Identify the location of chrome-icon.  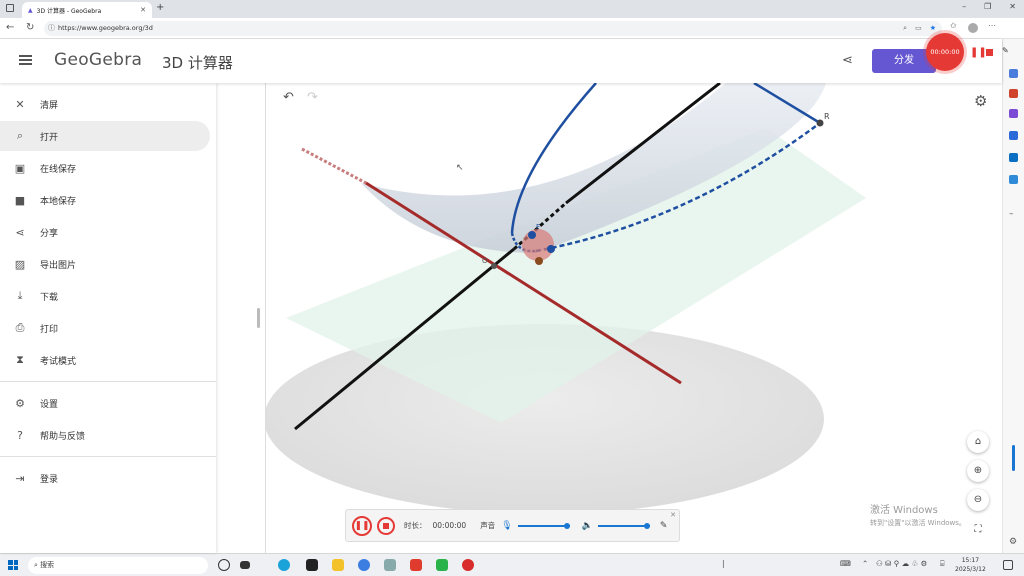
(364, 565).